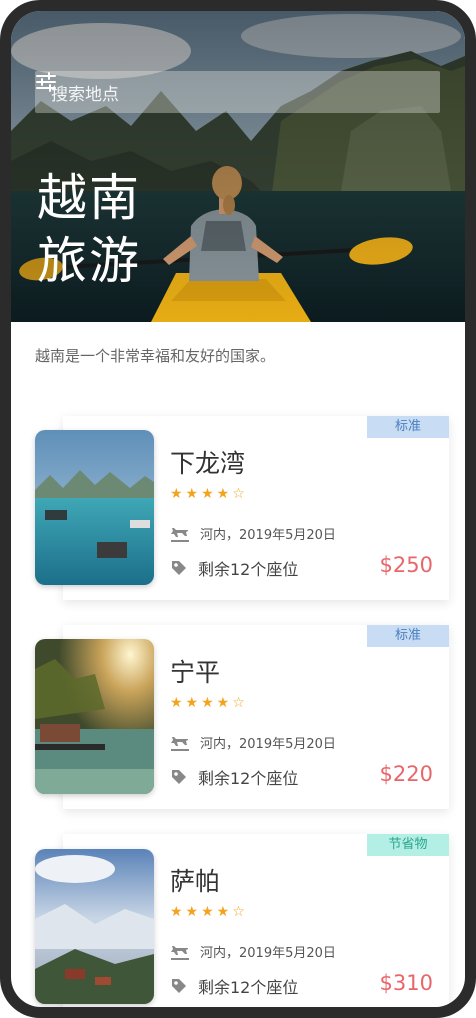 The width and height of the screenshot is (476, 1018). I want to click on tour-tag: 节省物, so click(408, 845).